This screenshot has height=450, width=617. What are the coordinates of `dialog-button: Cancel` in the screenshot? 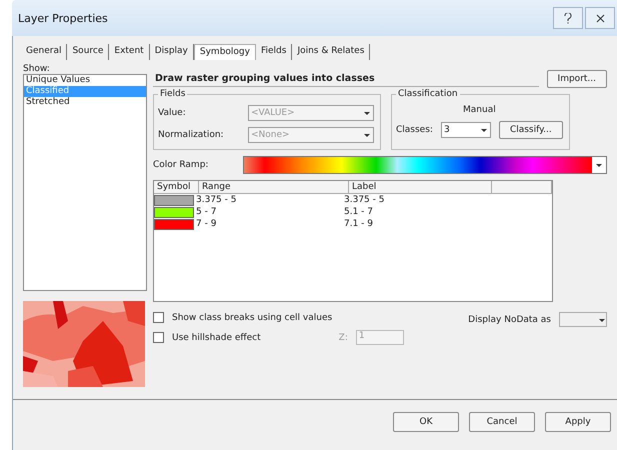 It's located at (502, 422).